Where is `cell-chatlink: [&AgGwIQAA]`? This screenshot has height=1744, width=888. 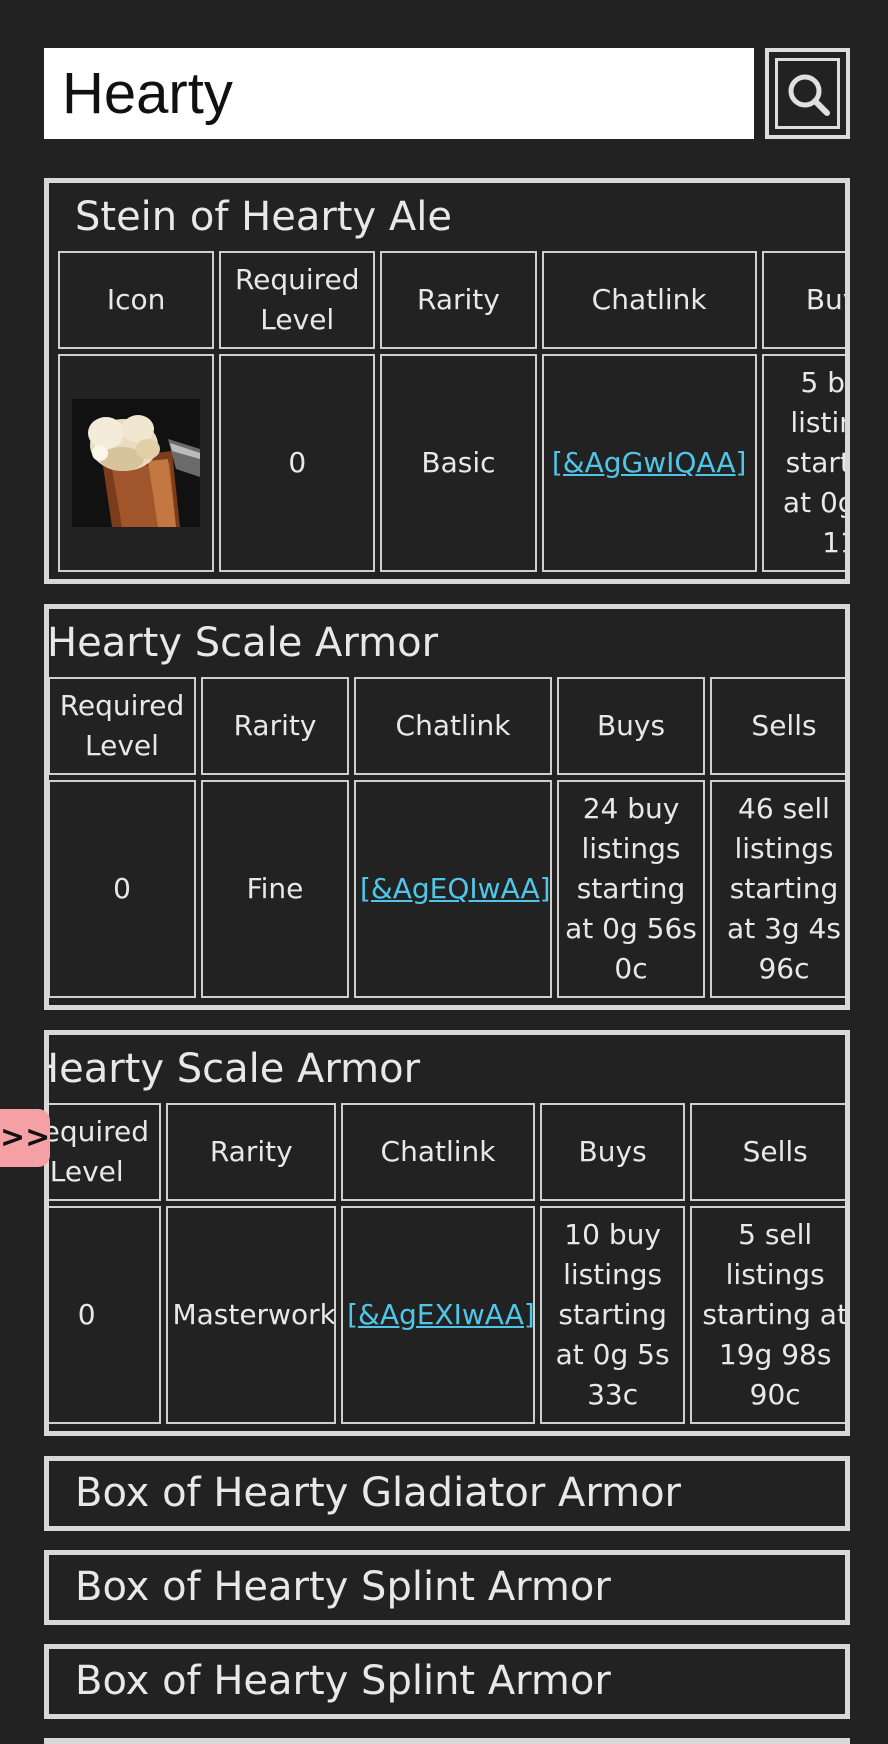 cell-chatlink: [&AgGwIQAA] is located at coordinates (649, 463).